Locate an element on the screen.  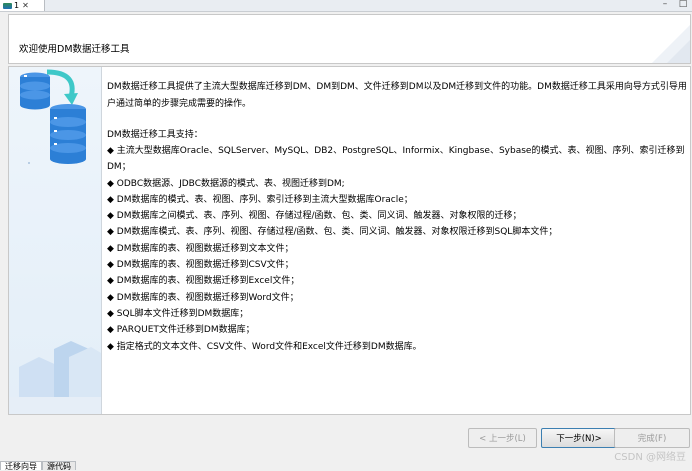
editor-tab: 1 ✕ is located at coordinates (22, 5).